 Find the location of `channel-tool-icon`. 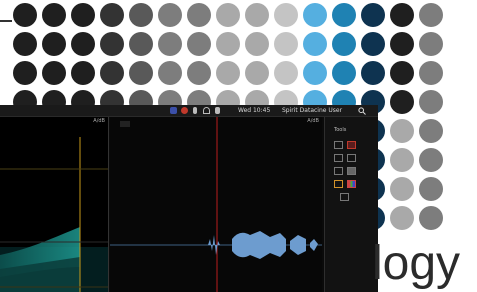

channel-tool-icon is located at coordinates (351, 184).